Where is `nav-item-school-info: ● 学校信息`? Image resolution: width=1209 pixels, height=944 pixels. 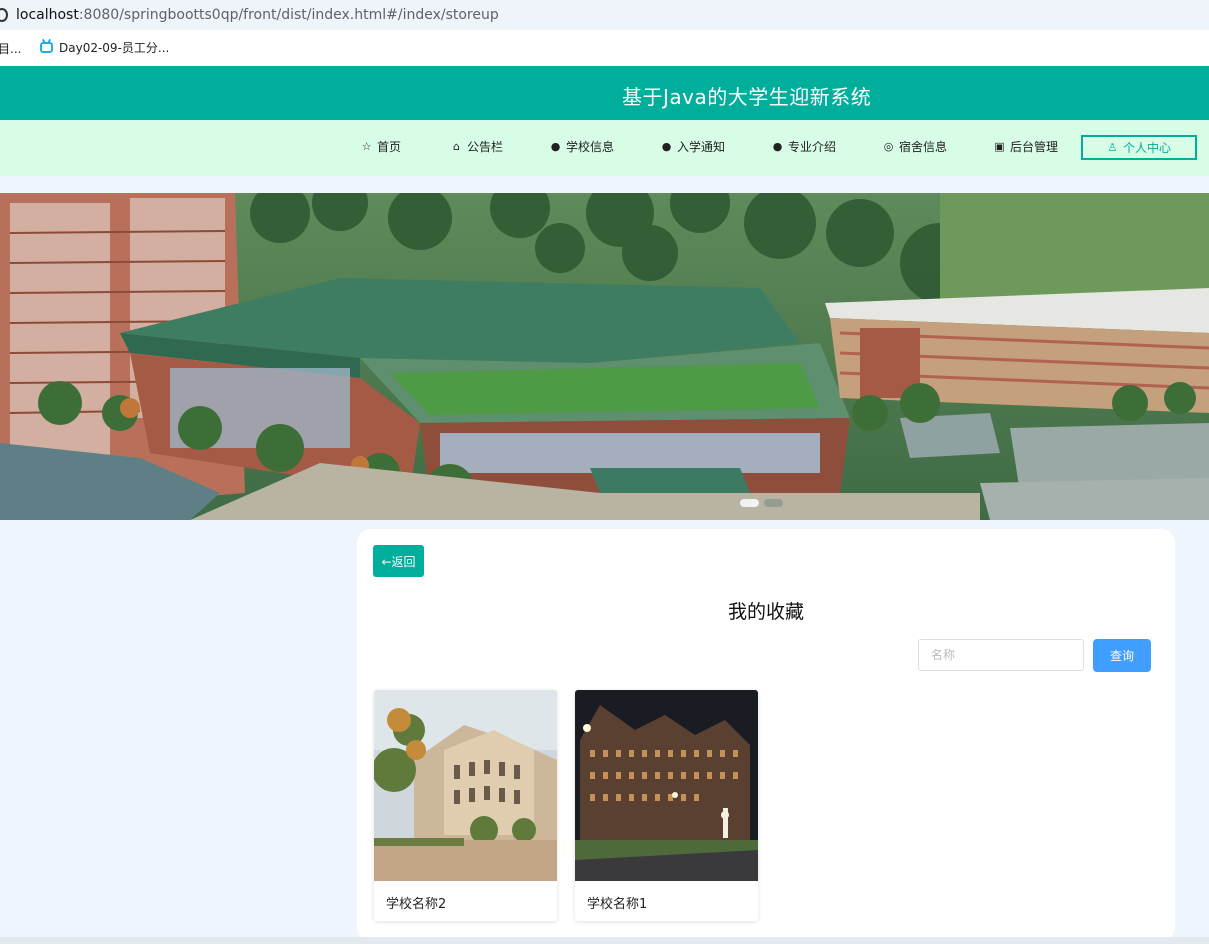 nav-item-school-info: ● 学校信息 is located at coordinates (582, 146).